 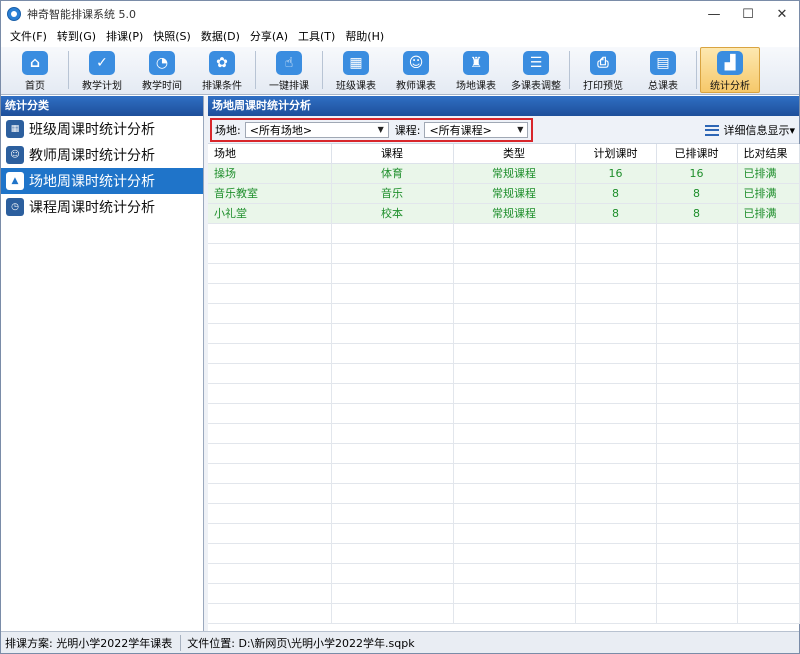 I want to click on menu-goto: 转到(G), so click(x=76, y=37).